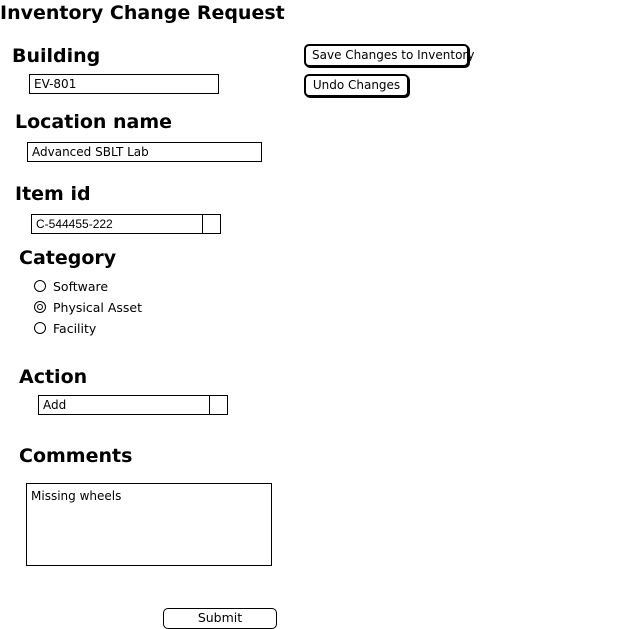 The image size is (640, 629). Describe the element at coordinates (53, 377) in the screenshot. I see `action-label: Action` at that location.